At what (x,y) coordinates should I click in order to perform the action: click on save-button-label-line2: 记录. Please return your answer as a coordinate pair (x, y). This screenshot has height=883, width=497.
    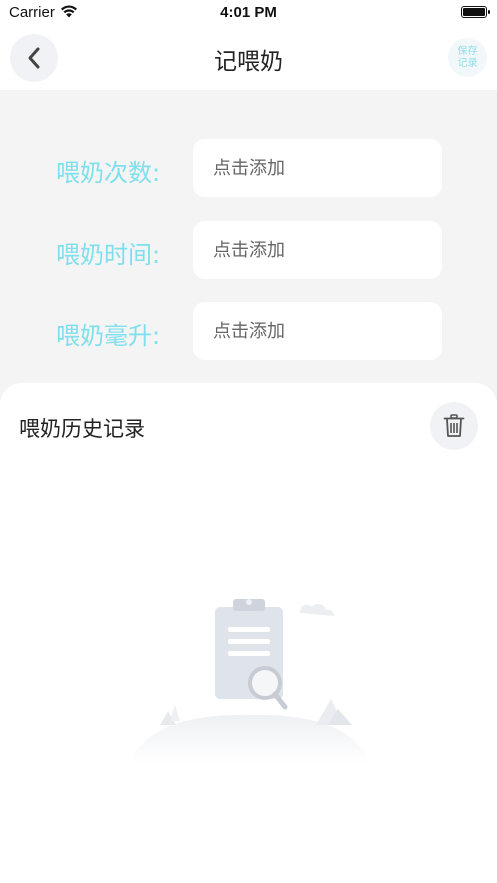
    Looking at the image, I should click on (467, 63).